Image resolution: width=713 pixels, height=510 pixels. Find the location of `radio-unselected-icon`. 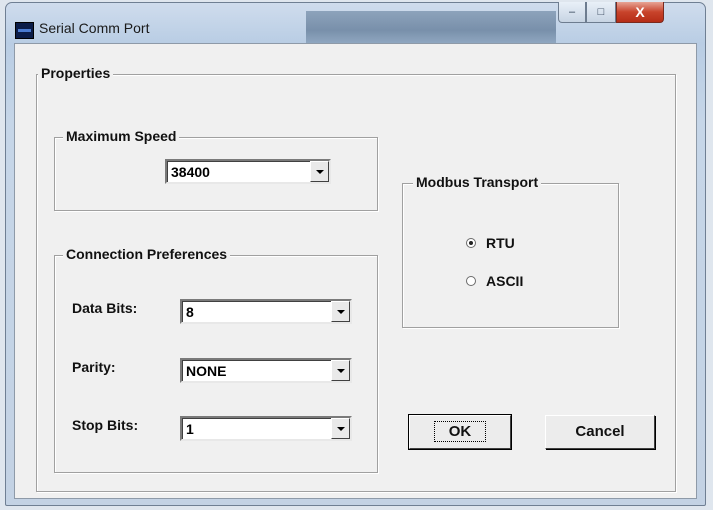

radio-unselected-icon is located at coordinates (471, 281).